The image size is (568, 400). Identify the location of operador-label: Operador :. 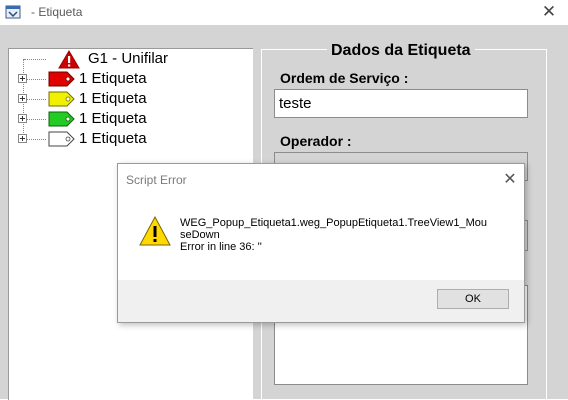
(316, 141).